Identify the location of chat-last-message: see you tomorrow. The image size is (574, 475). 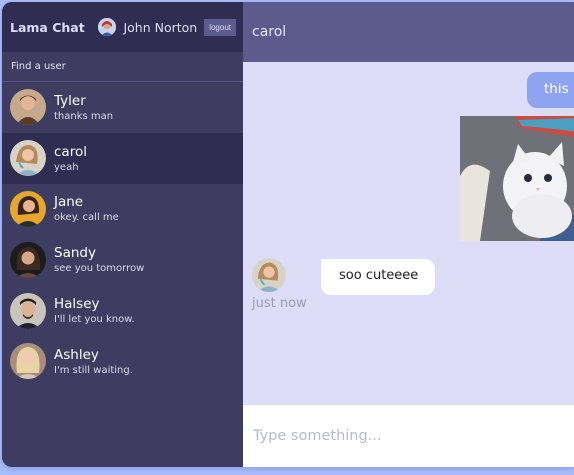
(99, 269).